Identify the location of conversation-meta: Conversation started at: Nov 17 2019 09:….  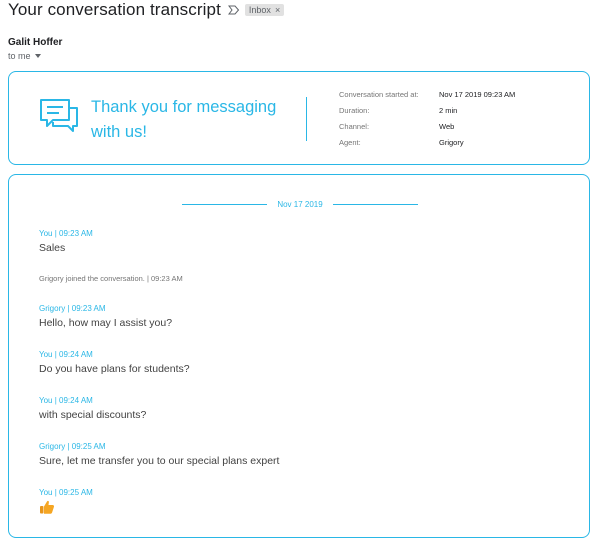
(427, 118).